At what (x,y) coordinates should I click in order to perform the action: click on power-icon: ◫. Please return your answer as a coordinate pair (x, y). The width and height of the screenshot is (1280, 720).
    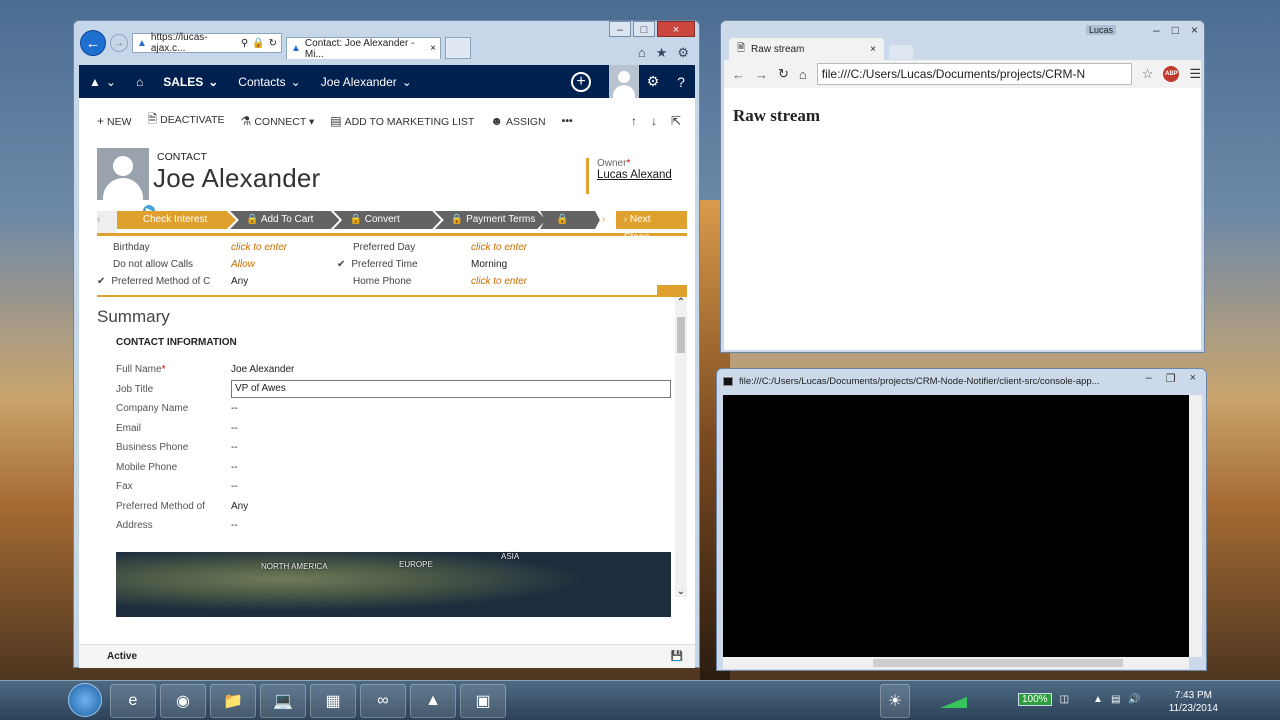
    Looking at the image, I should click on (1064, 699).